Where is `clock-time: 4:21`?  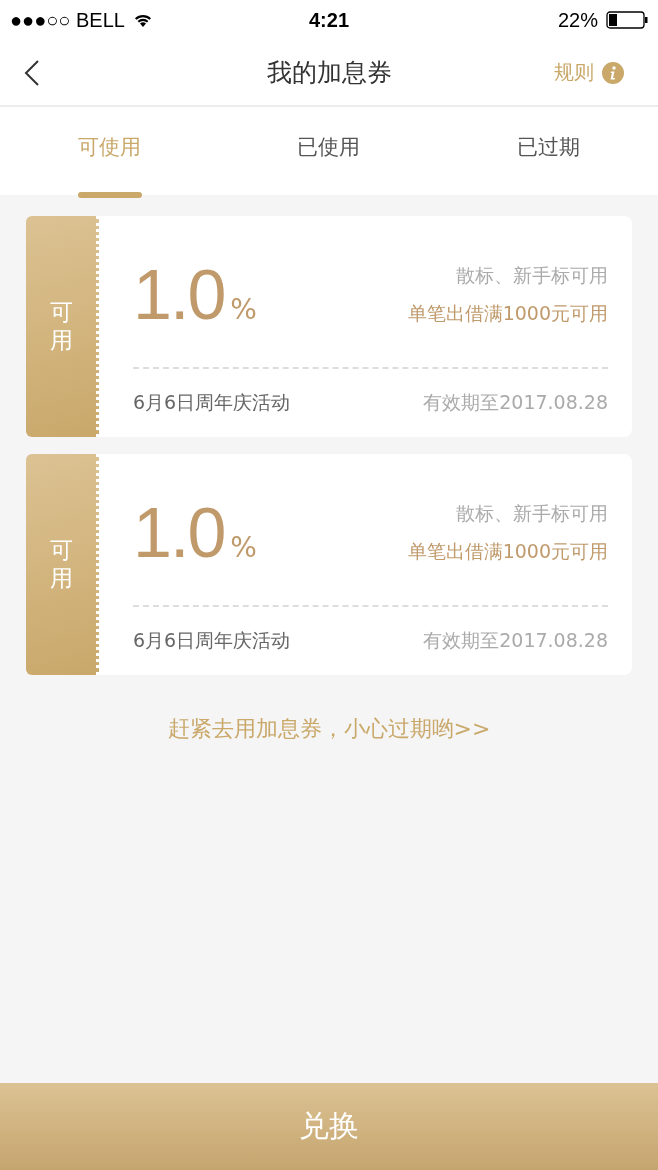
clock-time: 4:21 is located at coordinates (329, 20).